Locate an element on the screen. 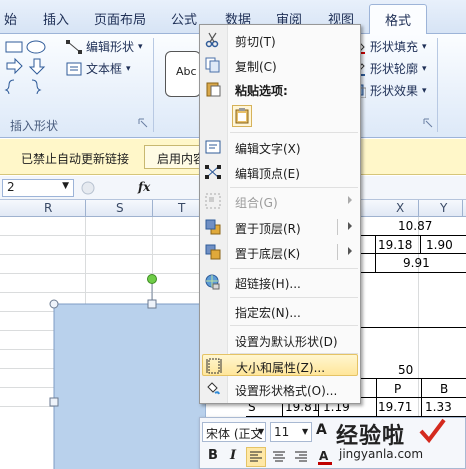 Image resolution: width=466 pixels, height=469 pixels. shape-outline-button: 形状轮廓 ▾ is located at coordinates (389, 68).